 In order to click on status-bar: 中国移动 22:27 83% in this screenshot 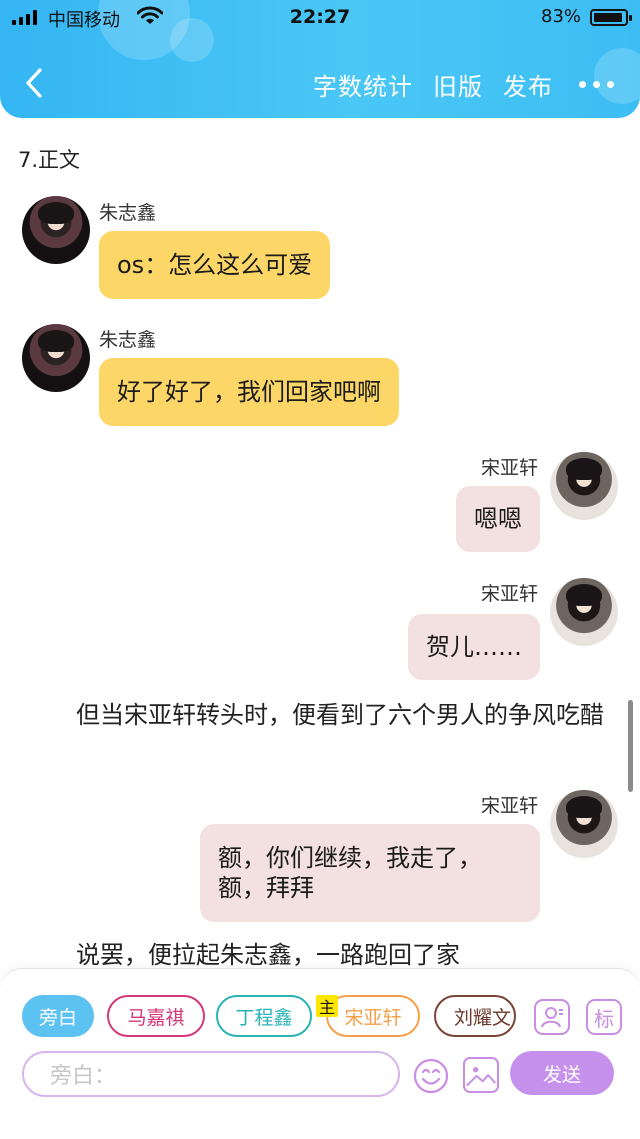, I will do `click(320, 18)`.